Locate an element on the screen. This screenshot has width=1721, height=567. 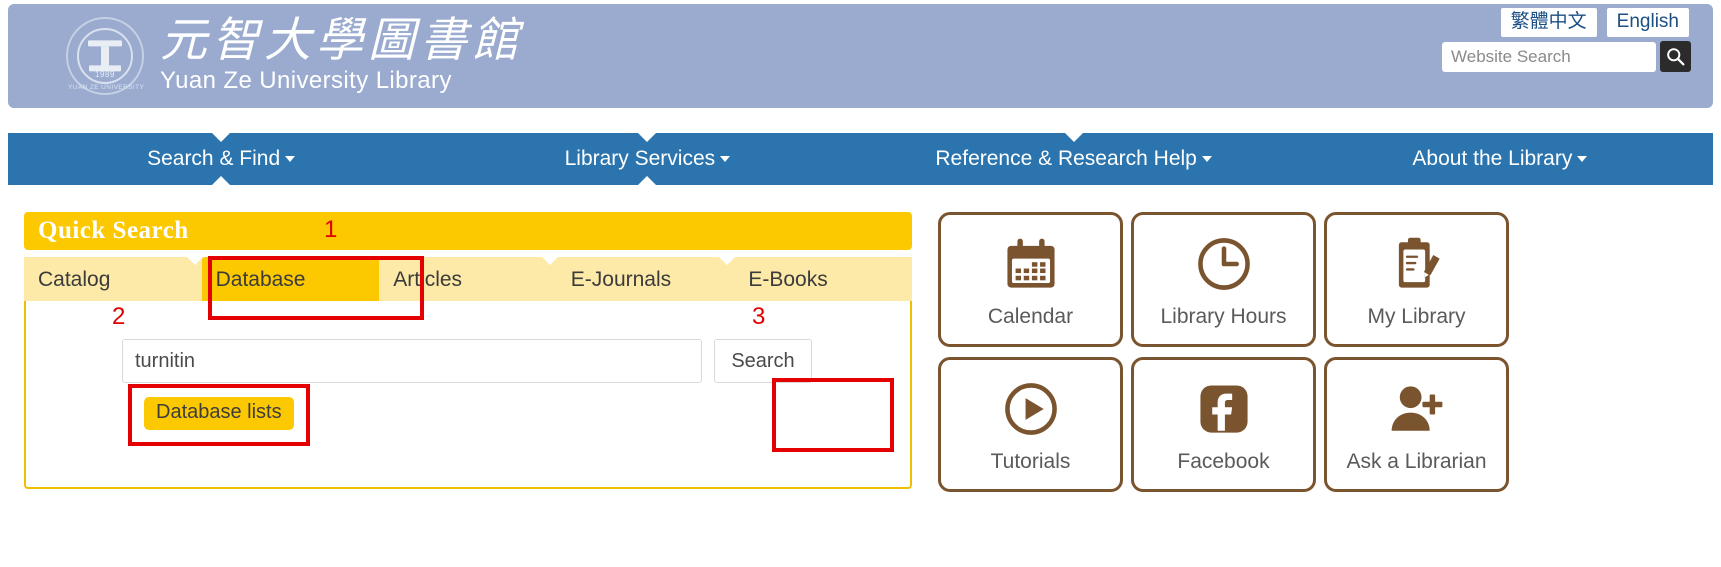
nav-label: Search & Find is located at coordinates (214, 158).